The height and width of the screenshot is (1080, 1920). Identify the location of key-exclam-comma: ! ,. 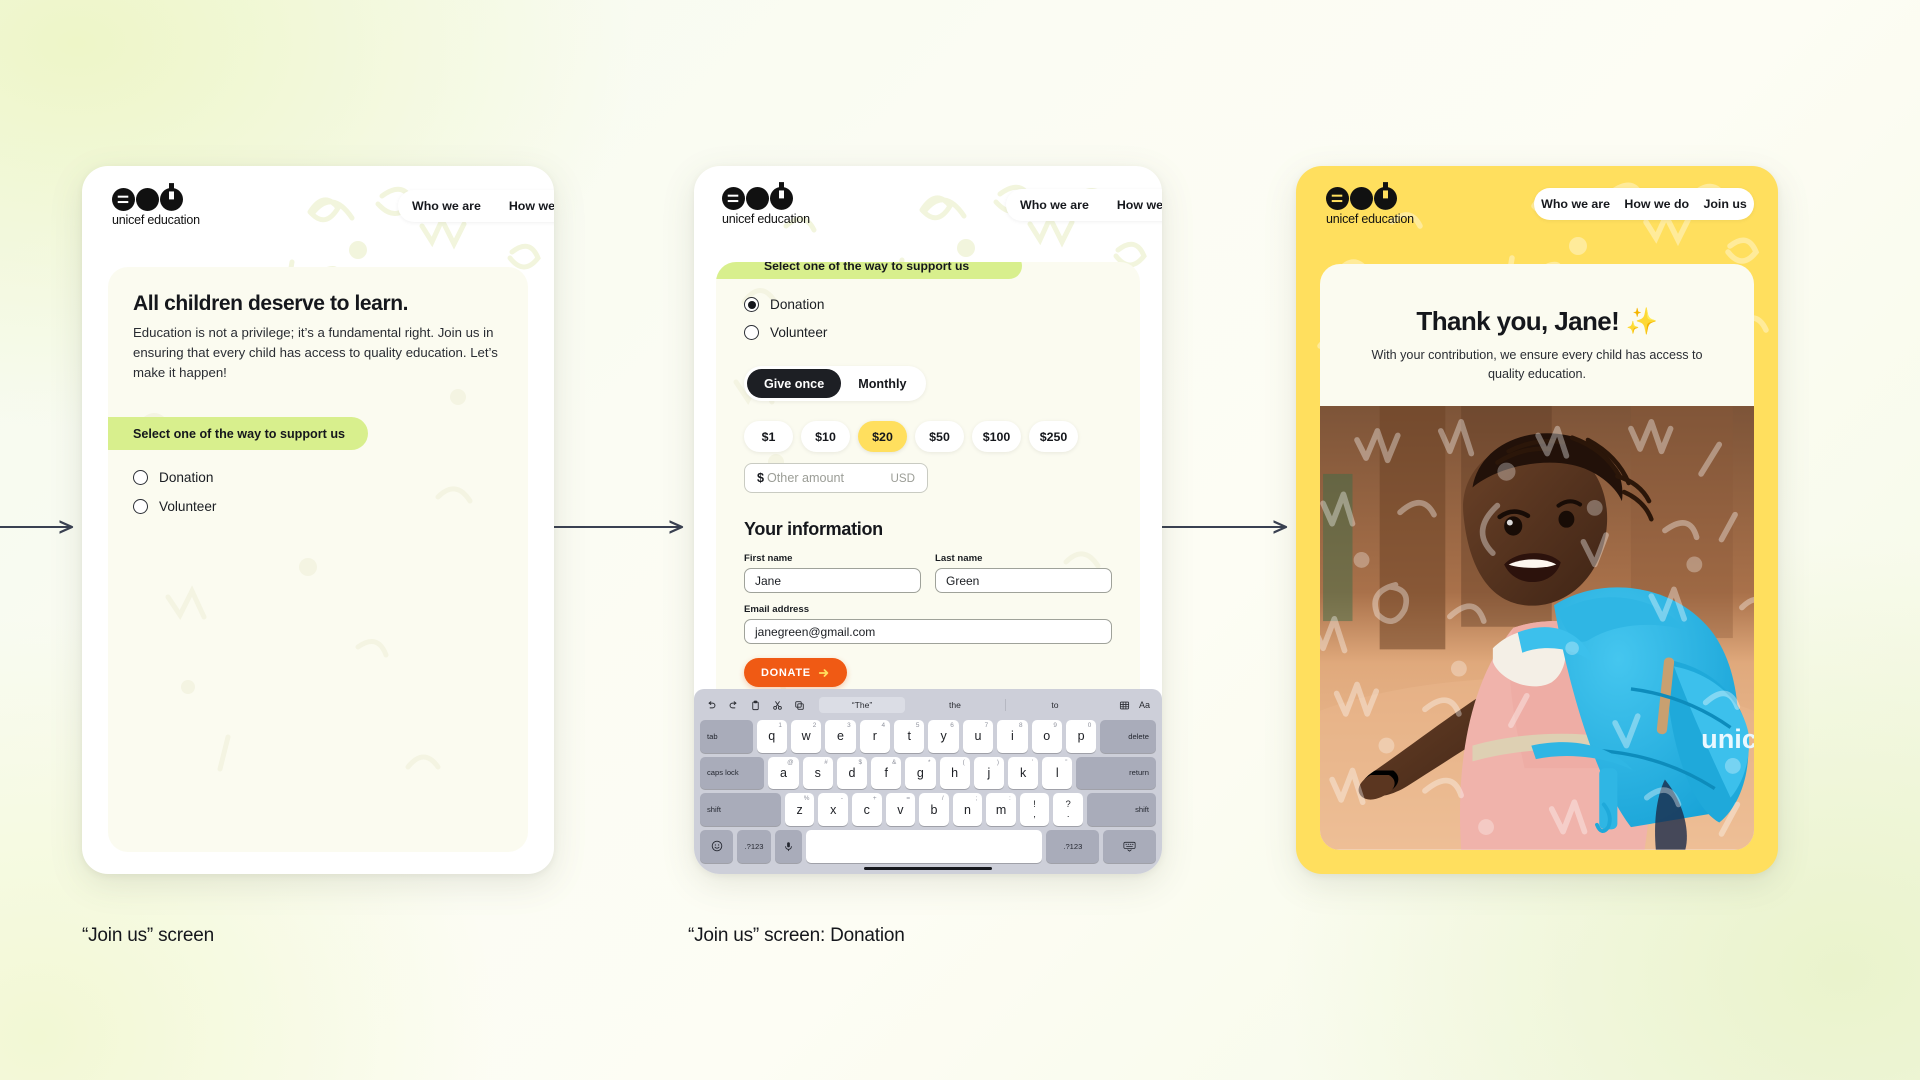
(1034, 809).